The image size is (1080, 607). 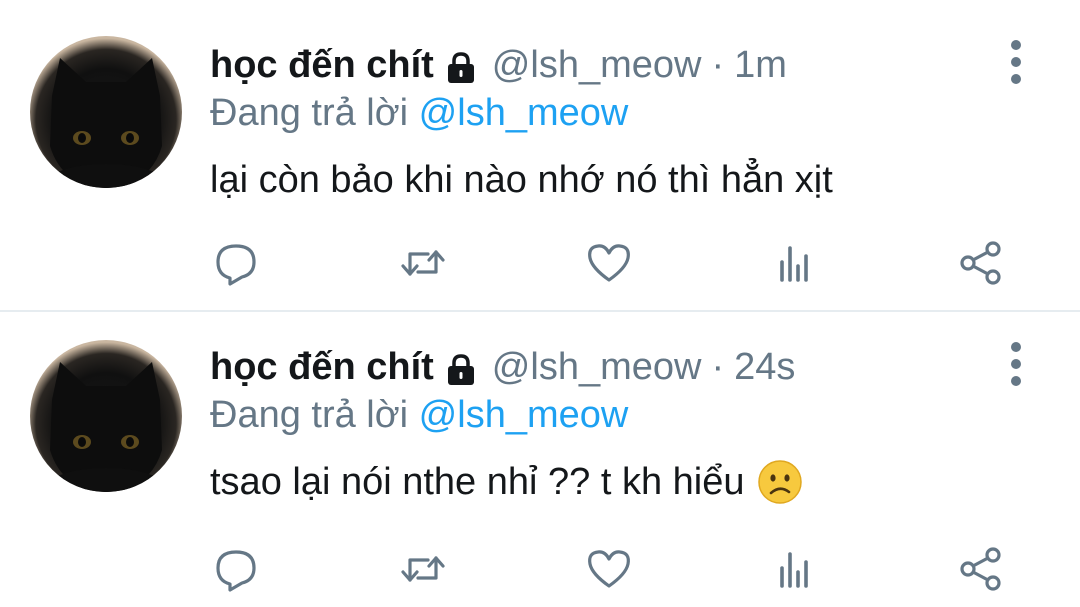 I want to click on timestamp: 1m, so click(x=760, y=65).